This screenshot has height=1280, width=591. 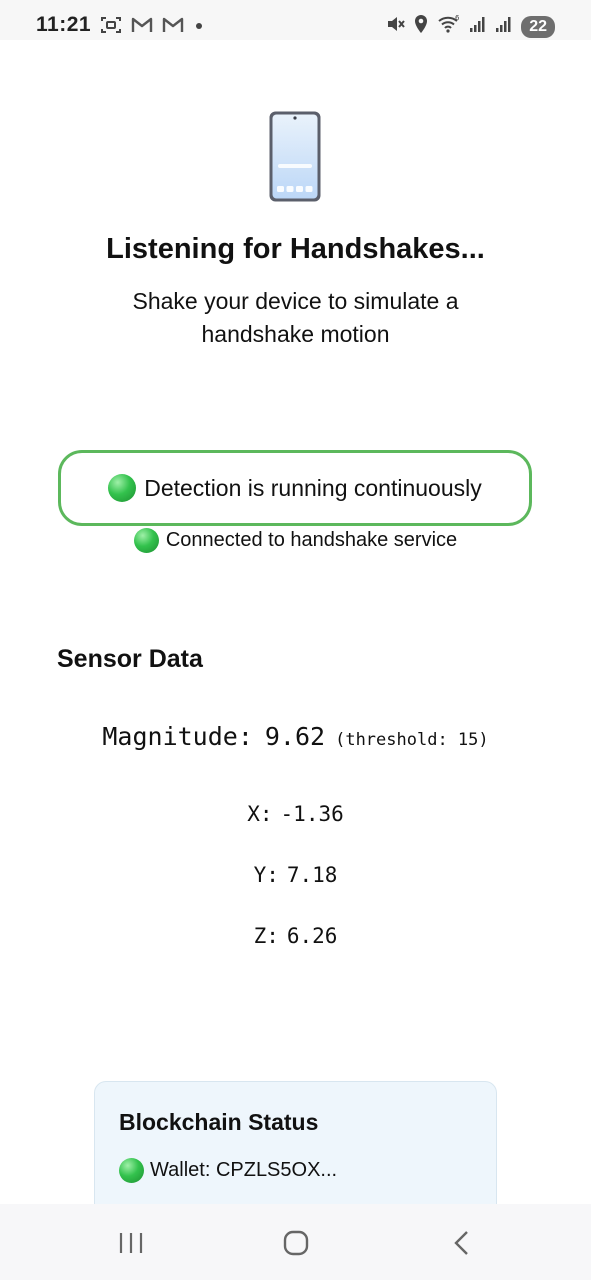 I want to click on location-icon, so click(x=421, y=26).